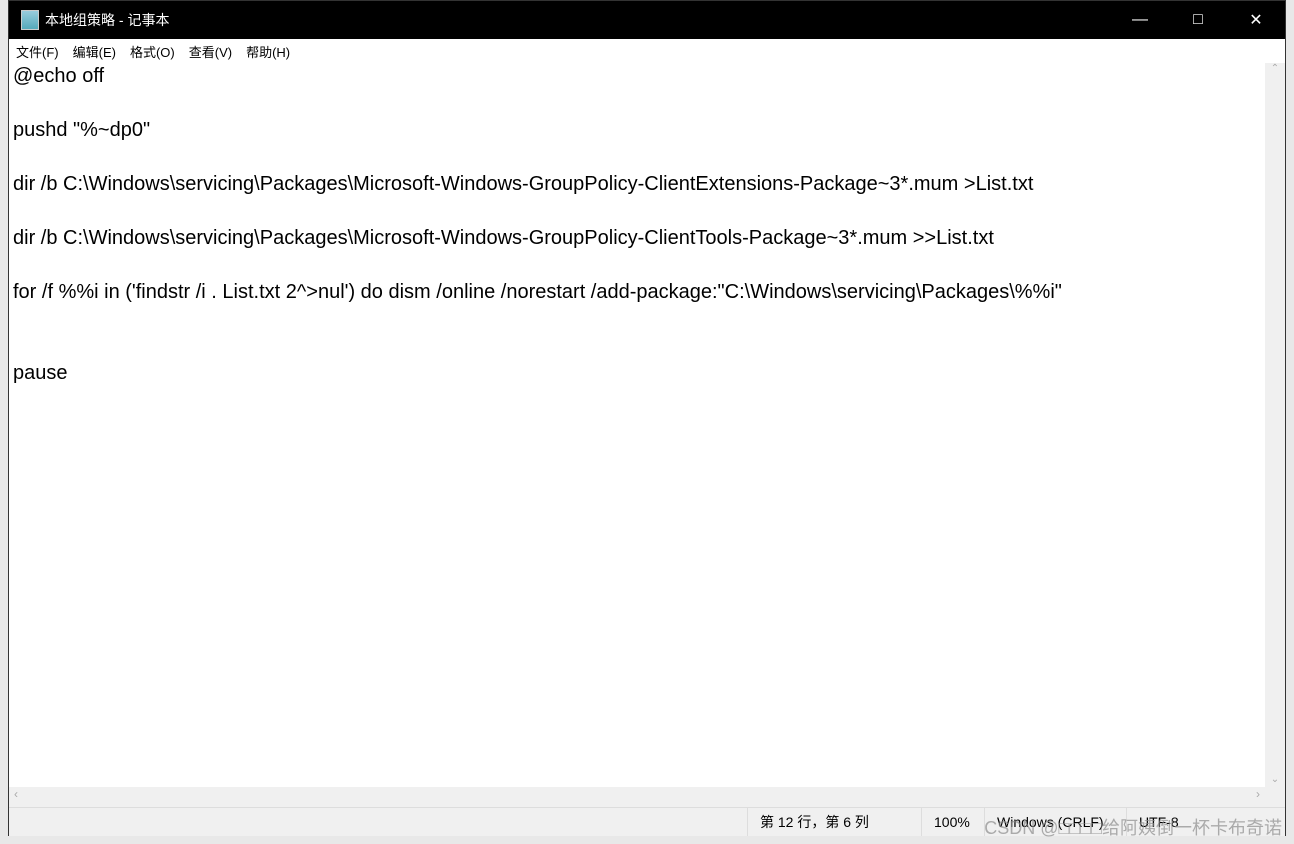 Image resolution: width=1294 pixels, height=844 pixels. What do you see at coordinates (834, 822) in the screenshot?
I see `cursor-position: 第 12 行，第 6 列` at bounding box center [834, 822].